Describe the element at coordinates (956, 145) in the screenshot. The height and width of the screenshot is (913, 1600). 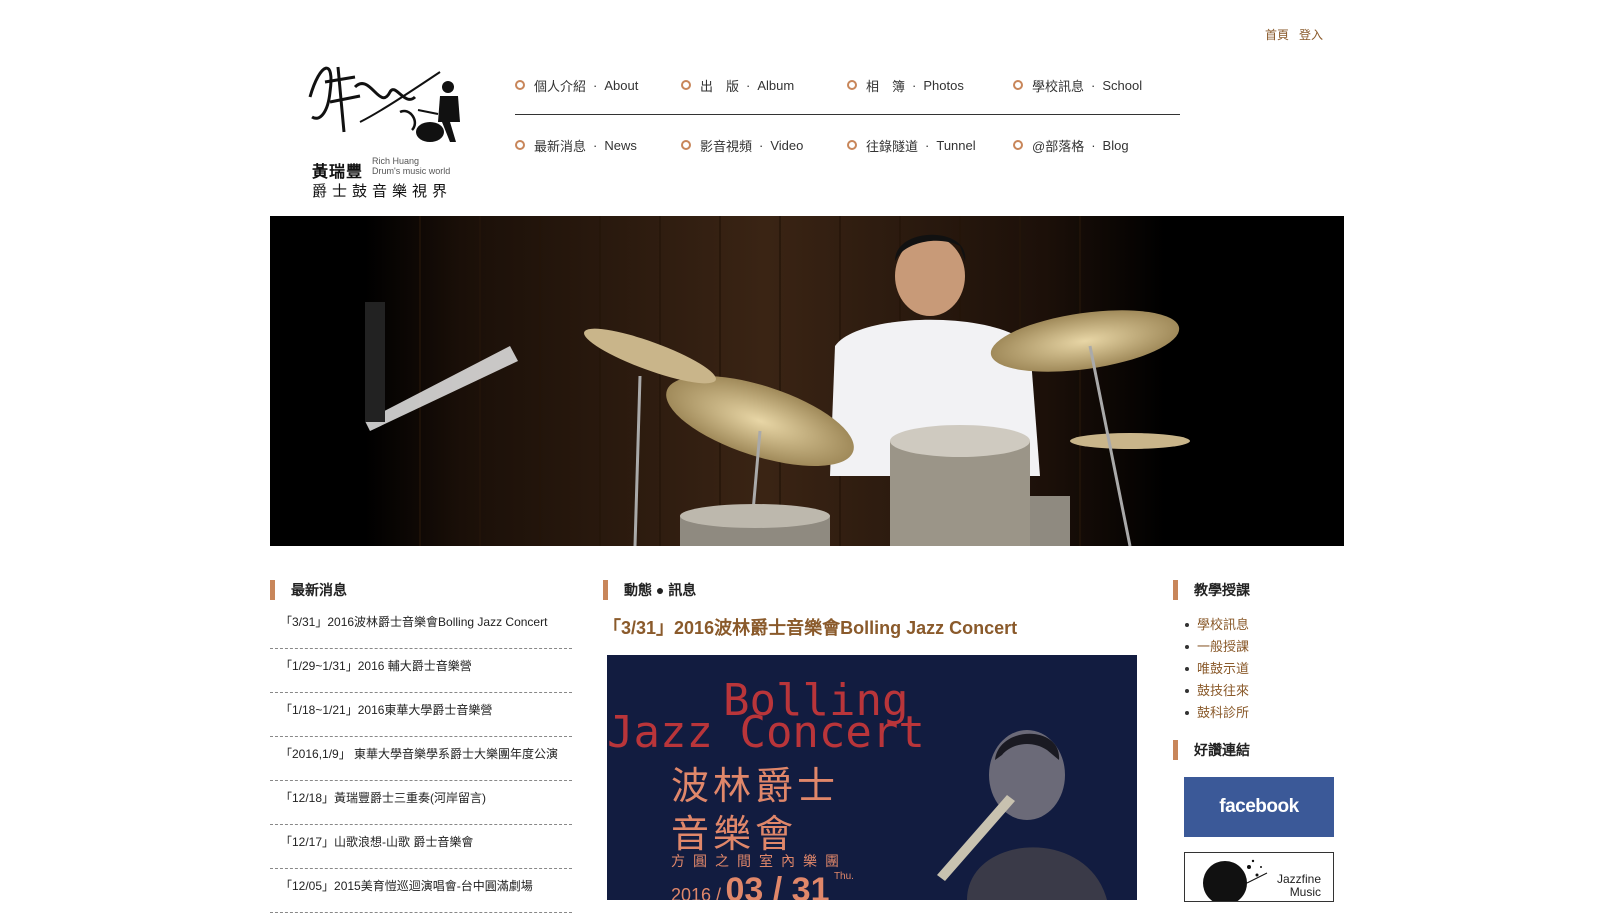
I see `nav-label-en: Tunnel` at that location.